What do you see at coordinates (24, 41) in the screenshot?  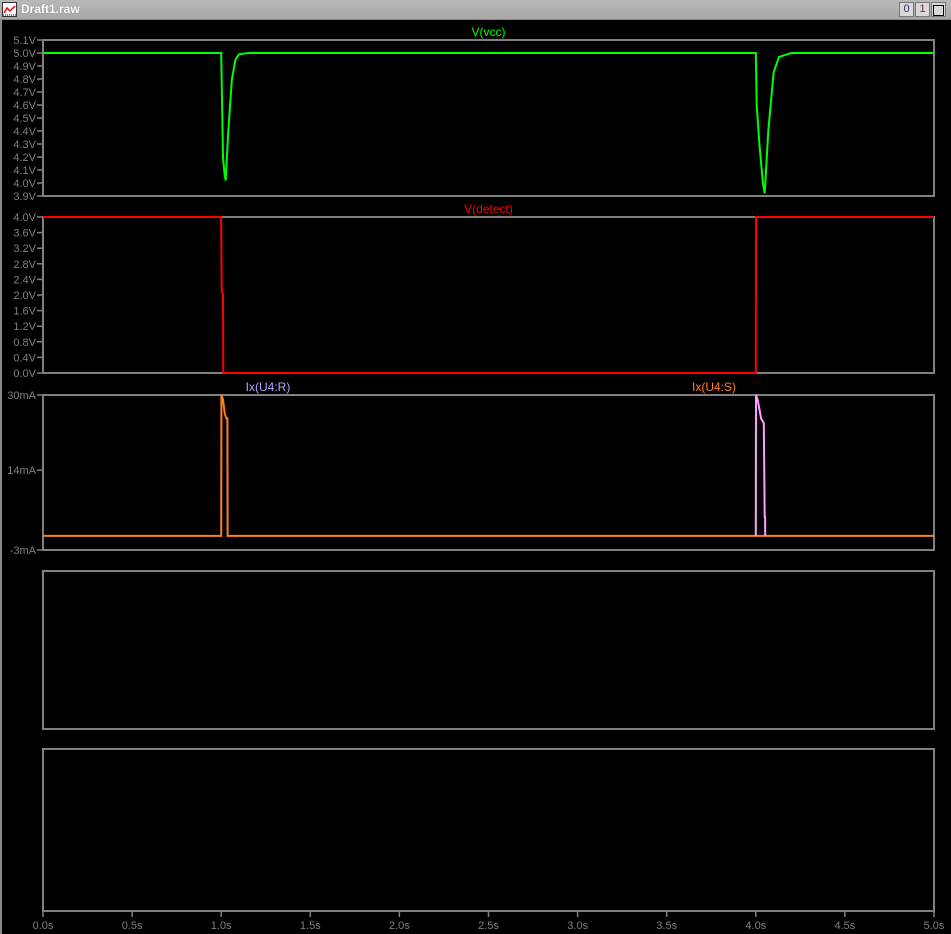 I see `y-tick-label: 5.1V` at bounding box center [24, 41].